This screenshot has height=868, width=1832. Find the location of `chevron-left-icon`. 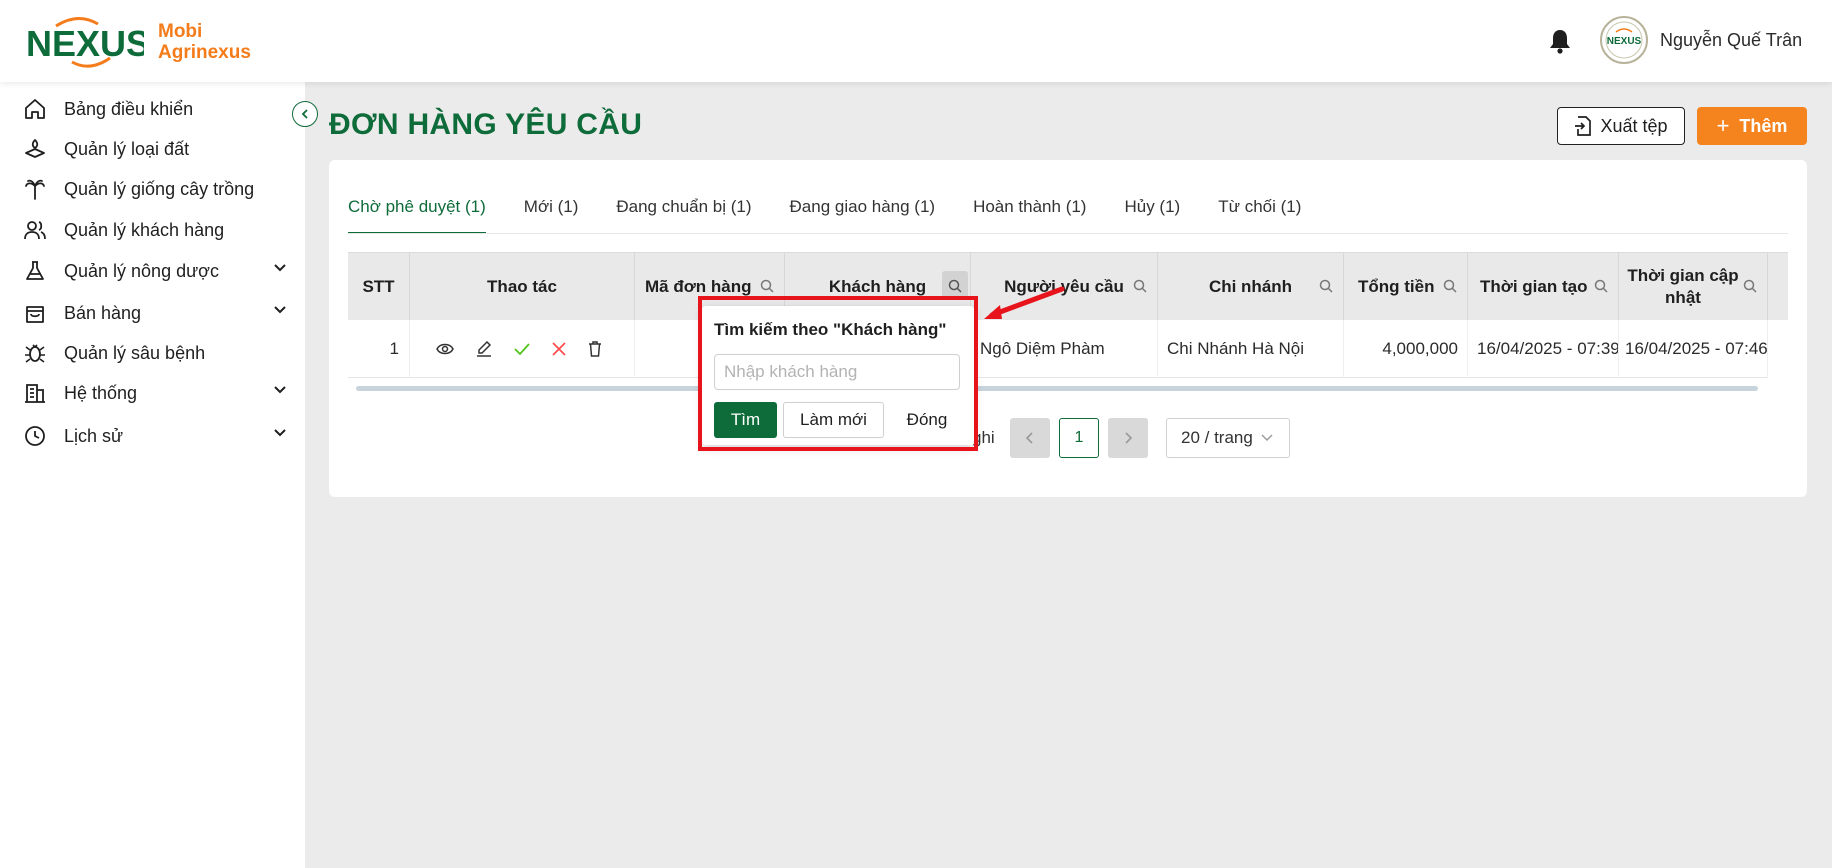

chevron-left-icon is located at coordinates (304, 114).